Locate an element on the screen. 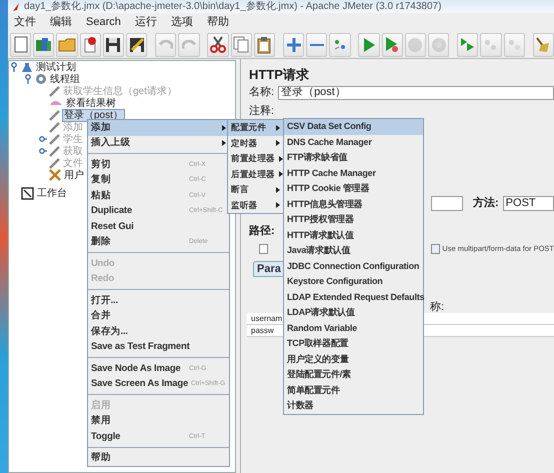 Image resolution: width=554 pixels, height=473 pixels. menu-label: 登陆配置元件/素 is located at coordinates (319, 374).